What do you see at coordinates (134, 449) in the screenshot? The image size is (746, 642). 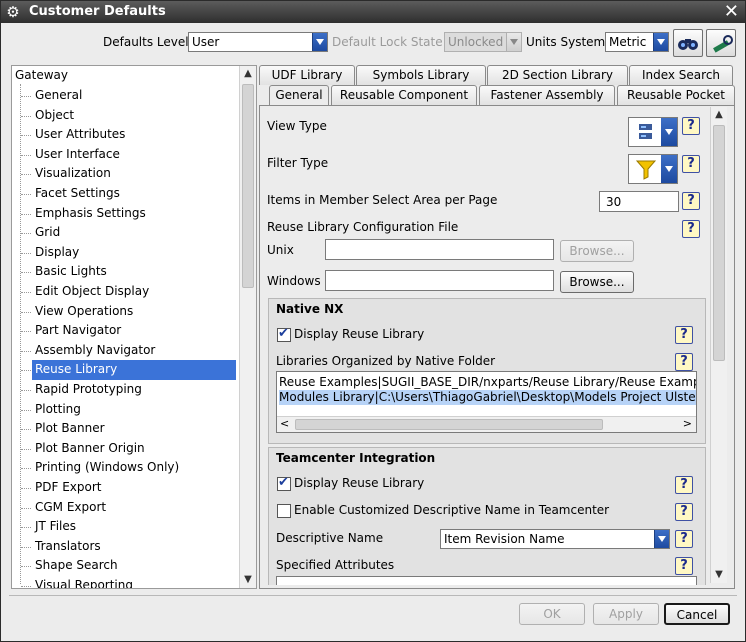 I see `tree-item: Plot Banner Origin` at bounding box center [134, 449].